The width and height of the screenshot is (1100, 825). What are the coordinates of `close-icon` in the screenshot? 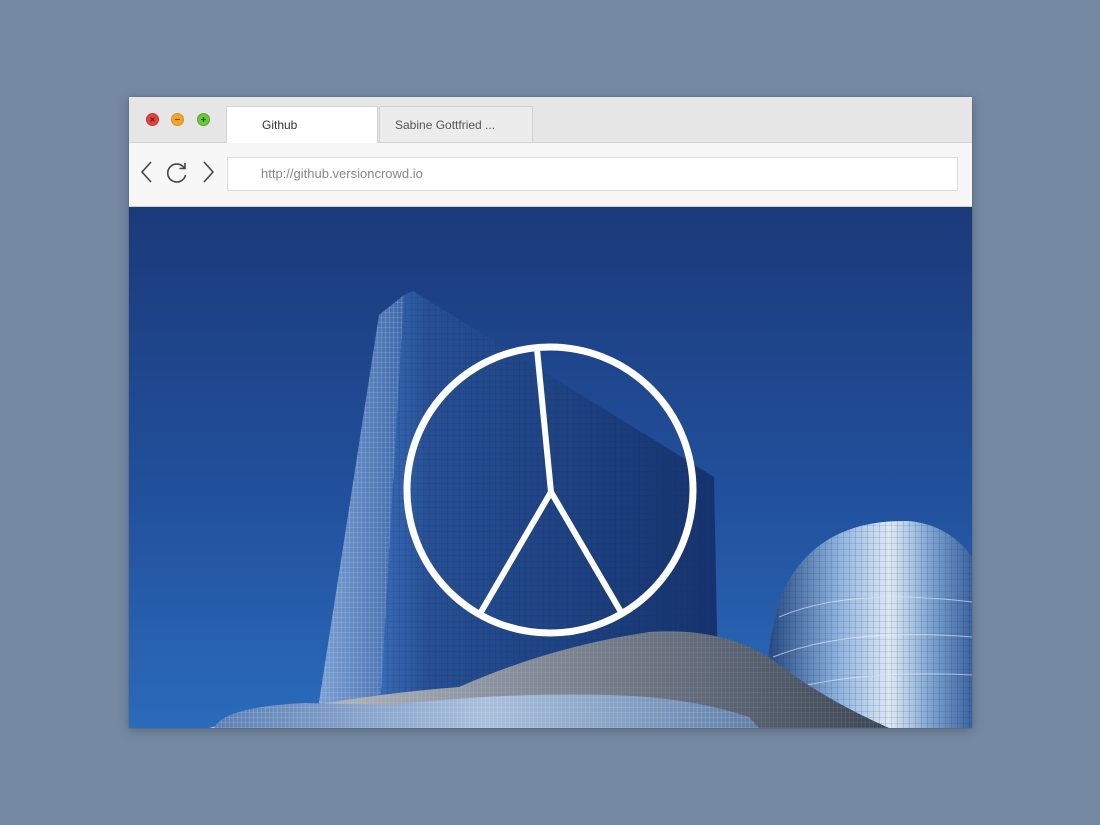 It's located at (152, 119).